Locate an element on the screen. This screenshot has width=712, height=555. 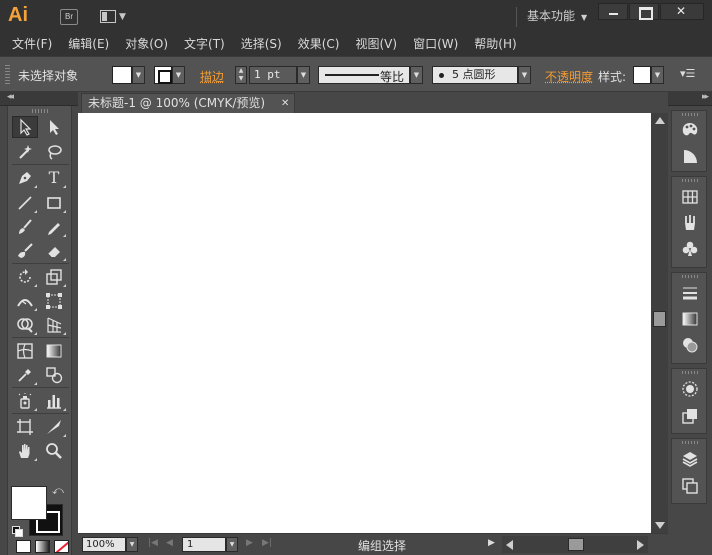
rectangle-tool is located at coordinates (54, 203).